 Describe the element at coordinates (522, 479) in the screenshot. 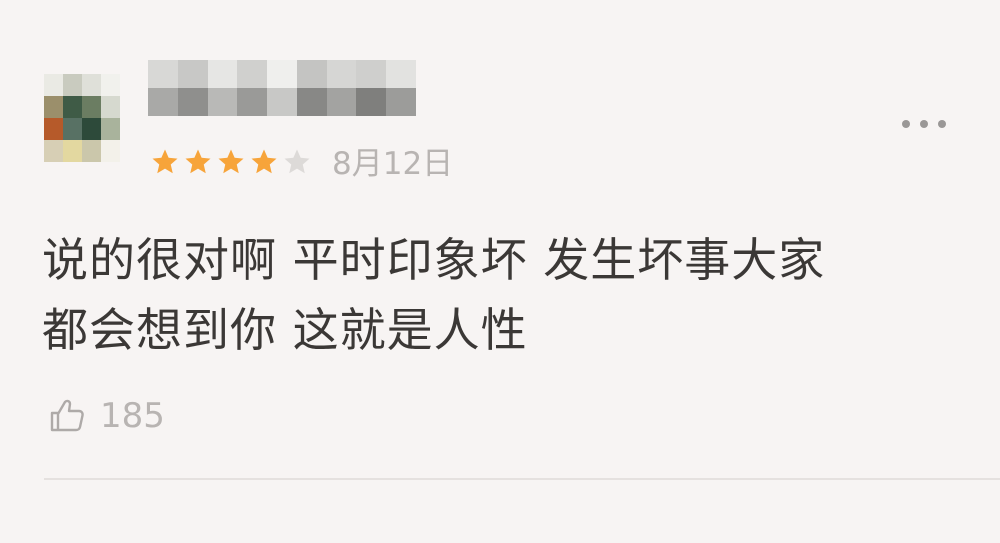

I see `divider` at that location.